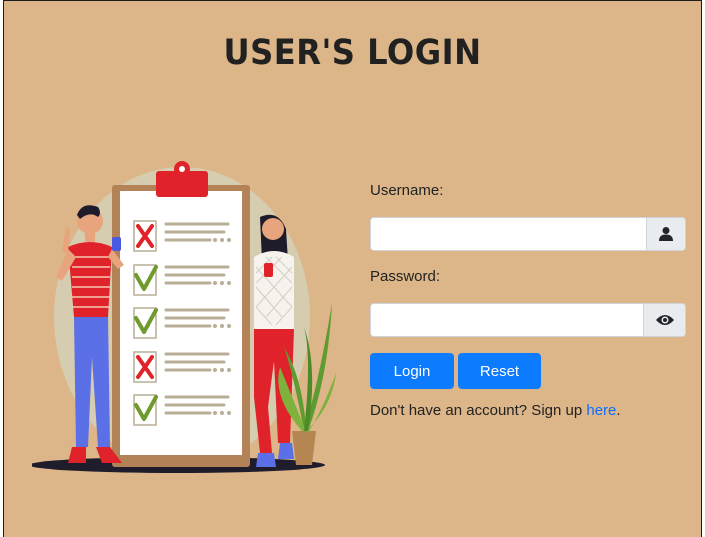 The width and height of the screenshot is (705, 537). Describe the element at coordinates (499, 371) in the screenshot. I see `reset-button: Reset` at that location.